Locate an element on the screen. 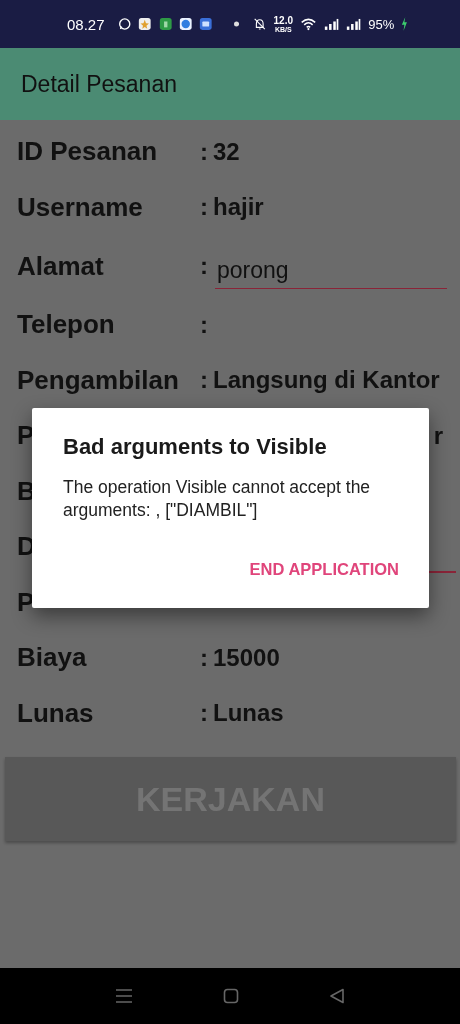 The width and height of the screenshot is (460, 1024). field-label: Telepon is located at coordinates (66, 325).